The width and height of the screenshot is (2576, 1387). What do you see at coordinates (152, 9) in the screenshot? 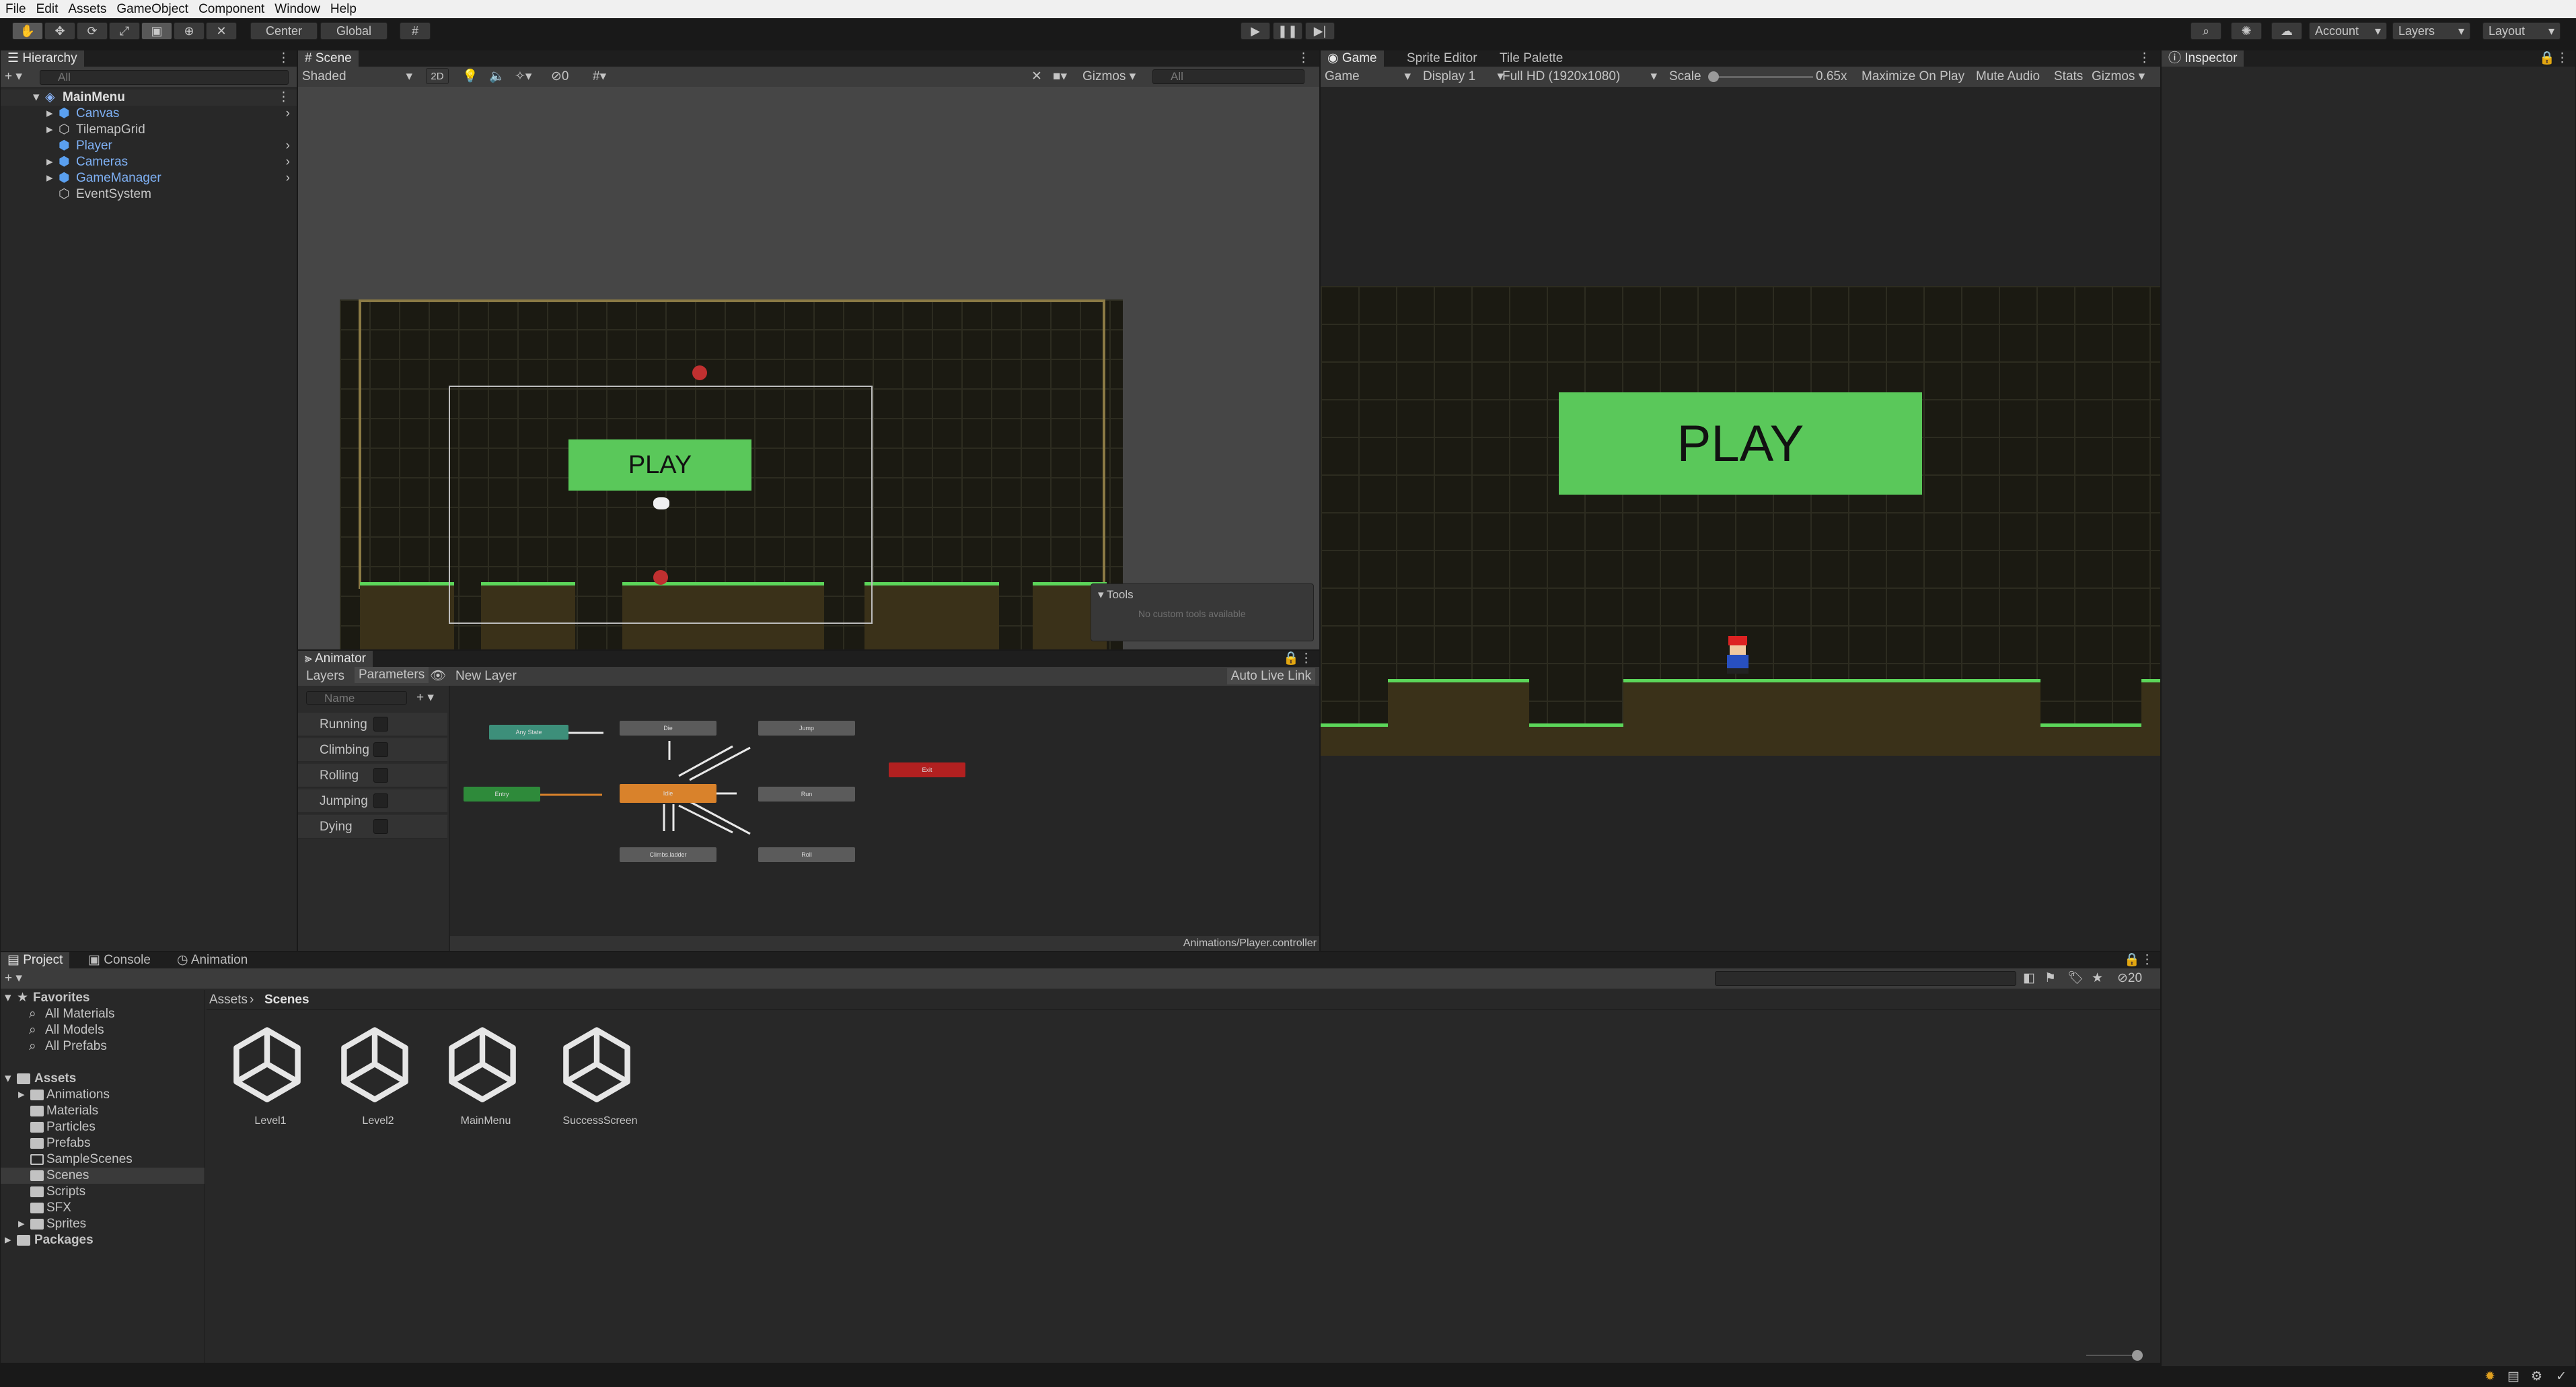
I see `menu-gameobject: GameObject` at bounding box center [152, 9].